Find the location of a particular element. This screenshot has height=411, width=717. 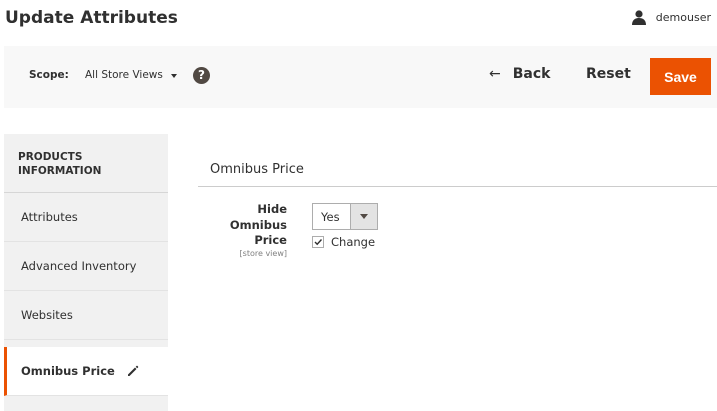

sidebar-item-label: Advanced Inventory is located at coordinates (79, 266).